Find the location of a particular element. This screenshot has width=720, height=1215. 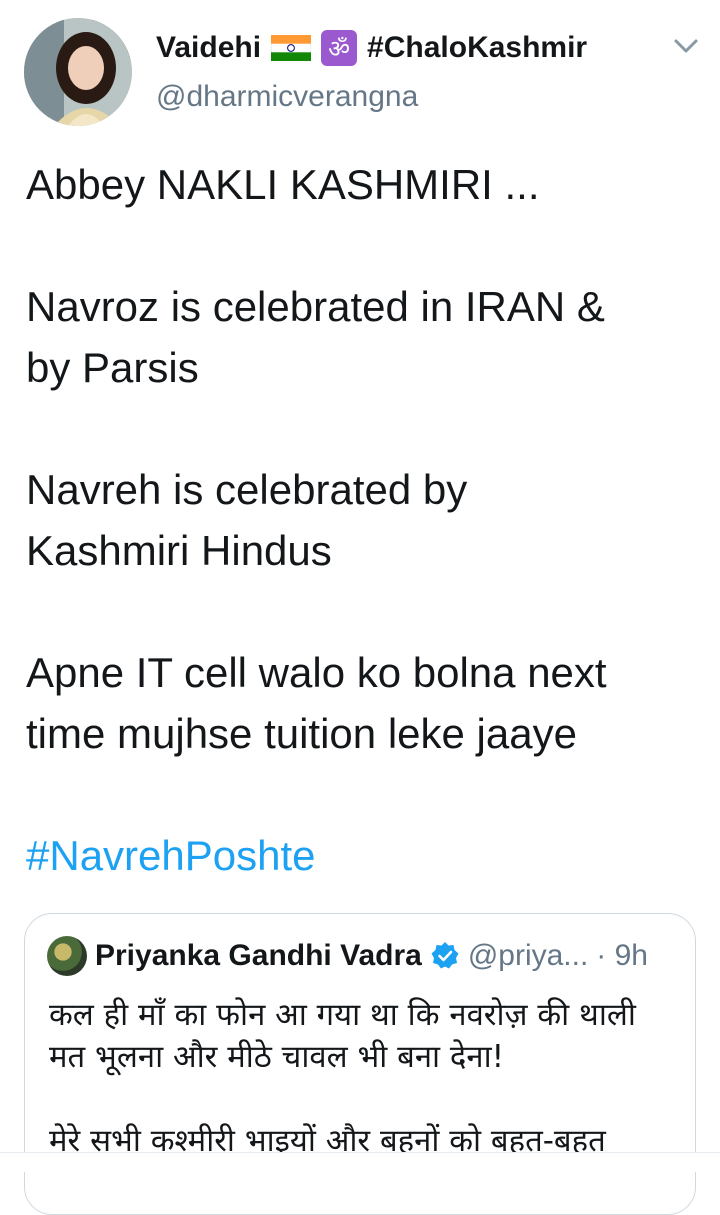

author-line: Vaidehi ॐ #ChaloKashmir is located at coordinates (371, 48).